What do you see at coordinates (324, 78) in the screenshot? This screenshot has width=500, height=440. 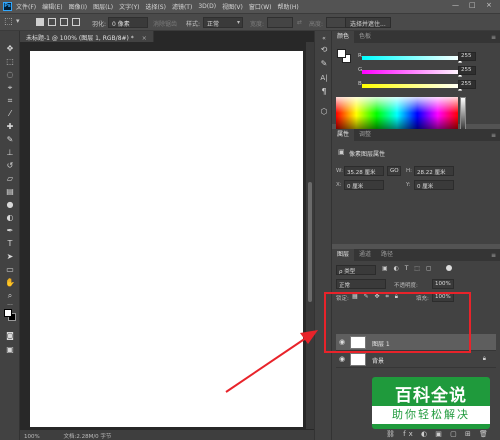 I see `character-panel-icon: A|` at bounding box center [324, 78].